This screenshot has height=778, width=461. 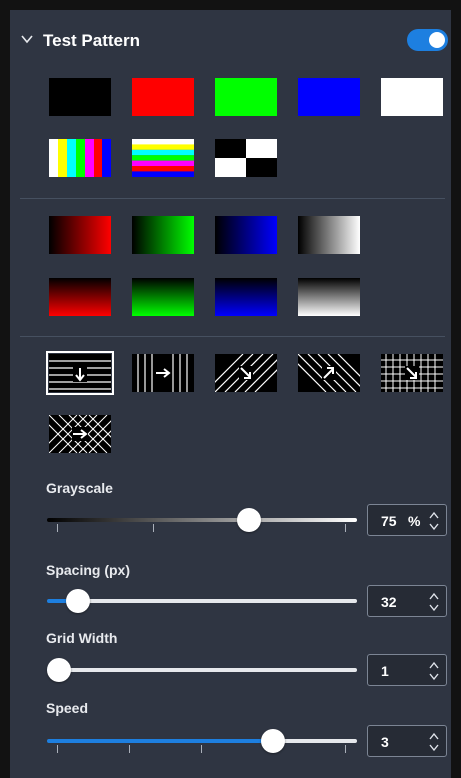 I want to click on speed-label: Speed, so click(x=67, y=708).